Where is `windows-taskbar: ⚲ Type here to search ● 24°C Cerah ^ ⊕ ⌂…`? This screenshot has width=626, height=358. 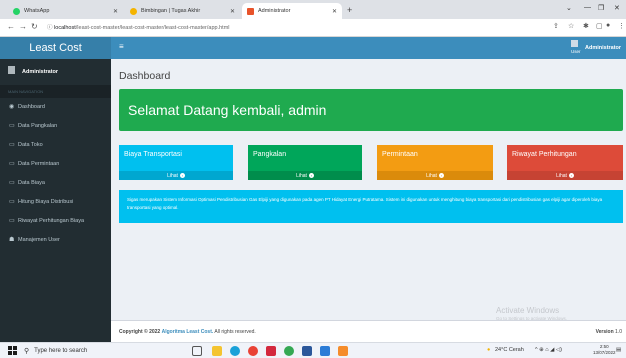 windows-taskbar: ⚲ Type here to search ● 24°C Cerah ^ ⊕ ⌂… is located at coordinates (313, 350).